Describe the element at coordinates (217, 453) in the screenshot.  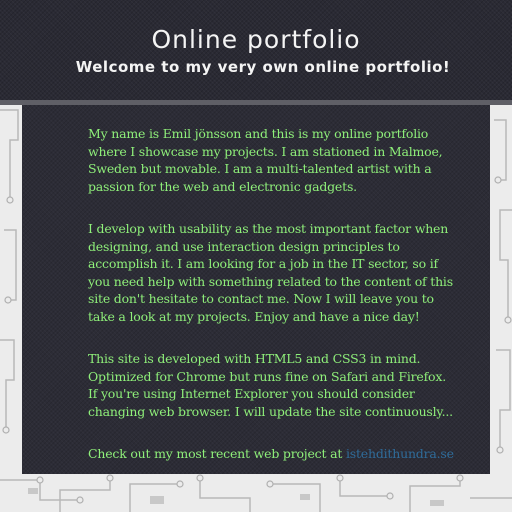
I see `recent-project-text: Check out my most recent web project at` at that location.